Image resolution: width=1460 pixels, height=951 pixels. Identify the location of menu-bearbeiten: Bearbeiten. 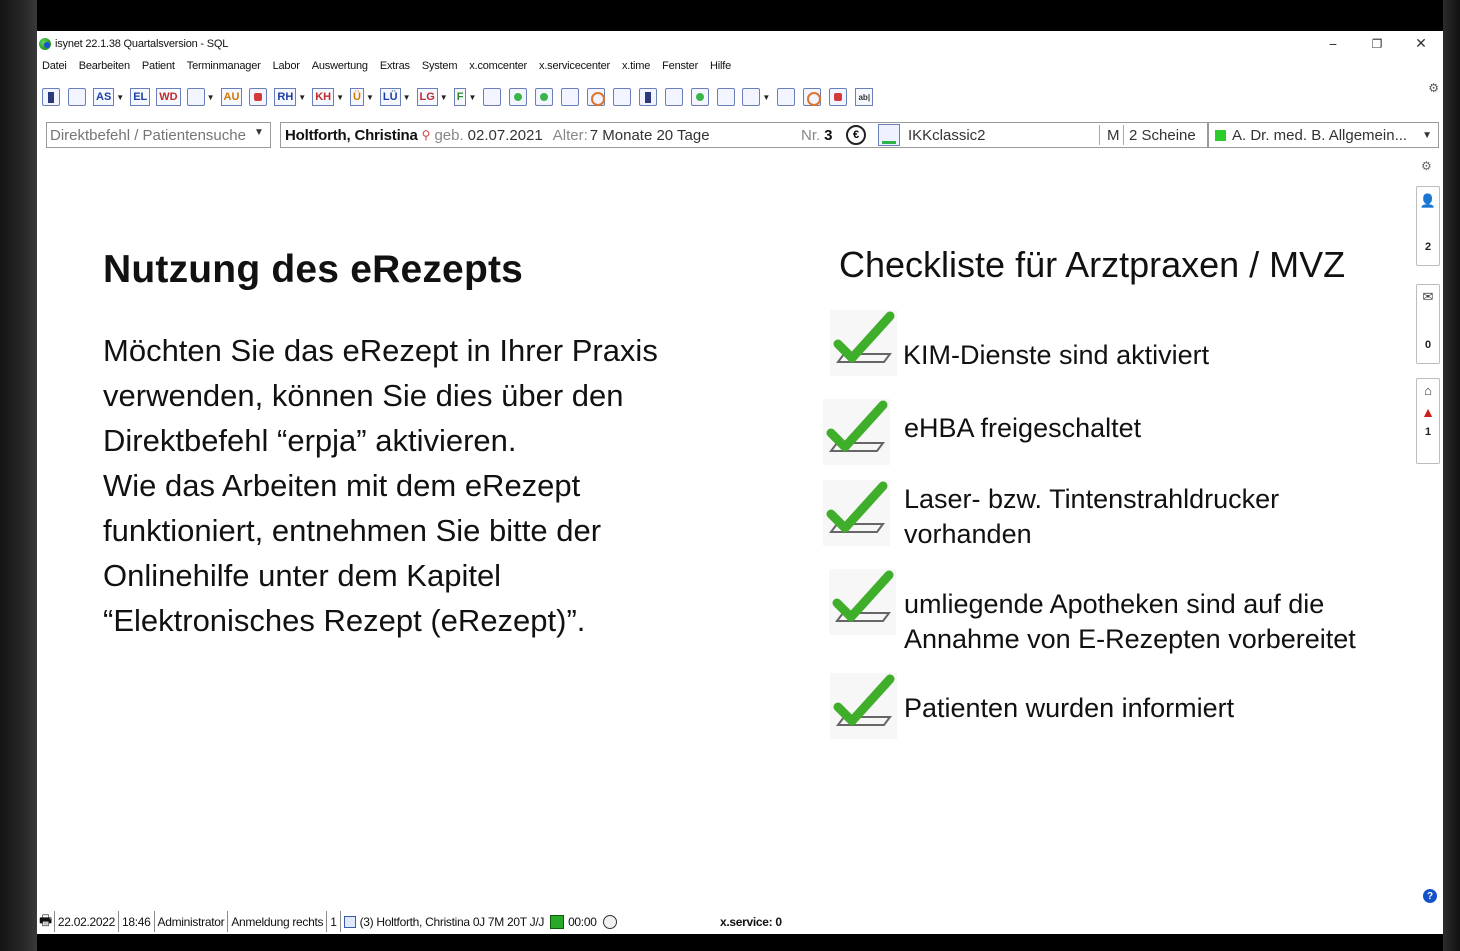
(104, 66).